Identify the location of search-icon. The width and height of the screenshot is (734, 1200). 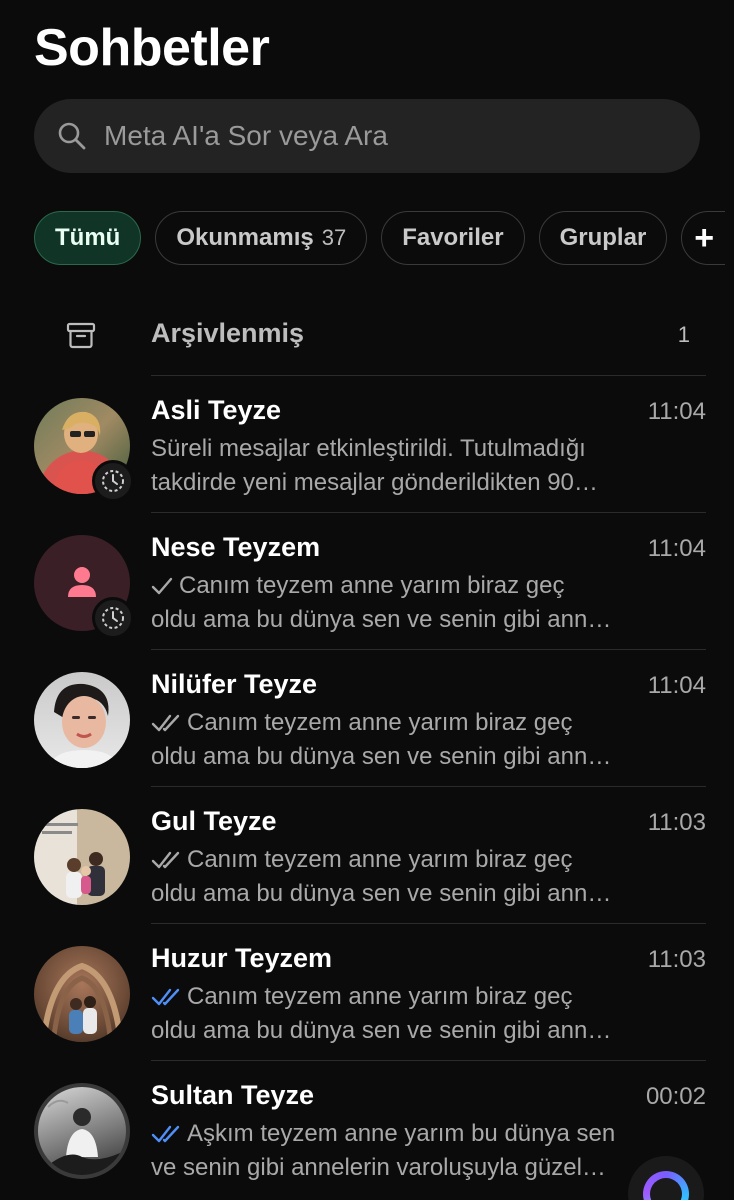
(72, 136).